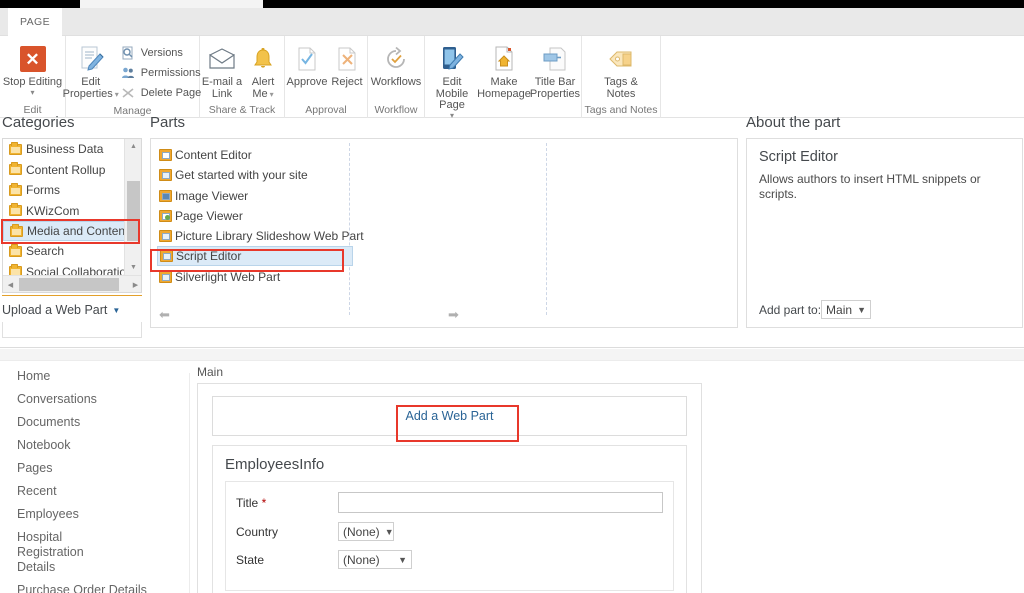 This screenshot has width=1024, height=593. What do you see at coordinates (555, 59) in the screenshot?
I see `title-bar-properties-icon` at bounding box center [555, 59].